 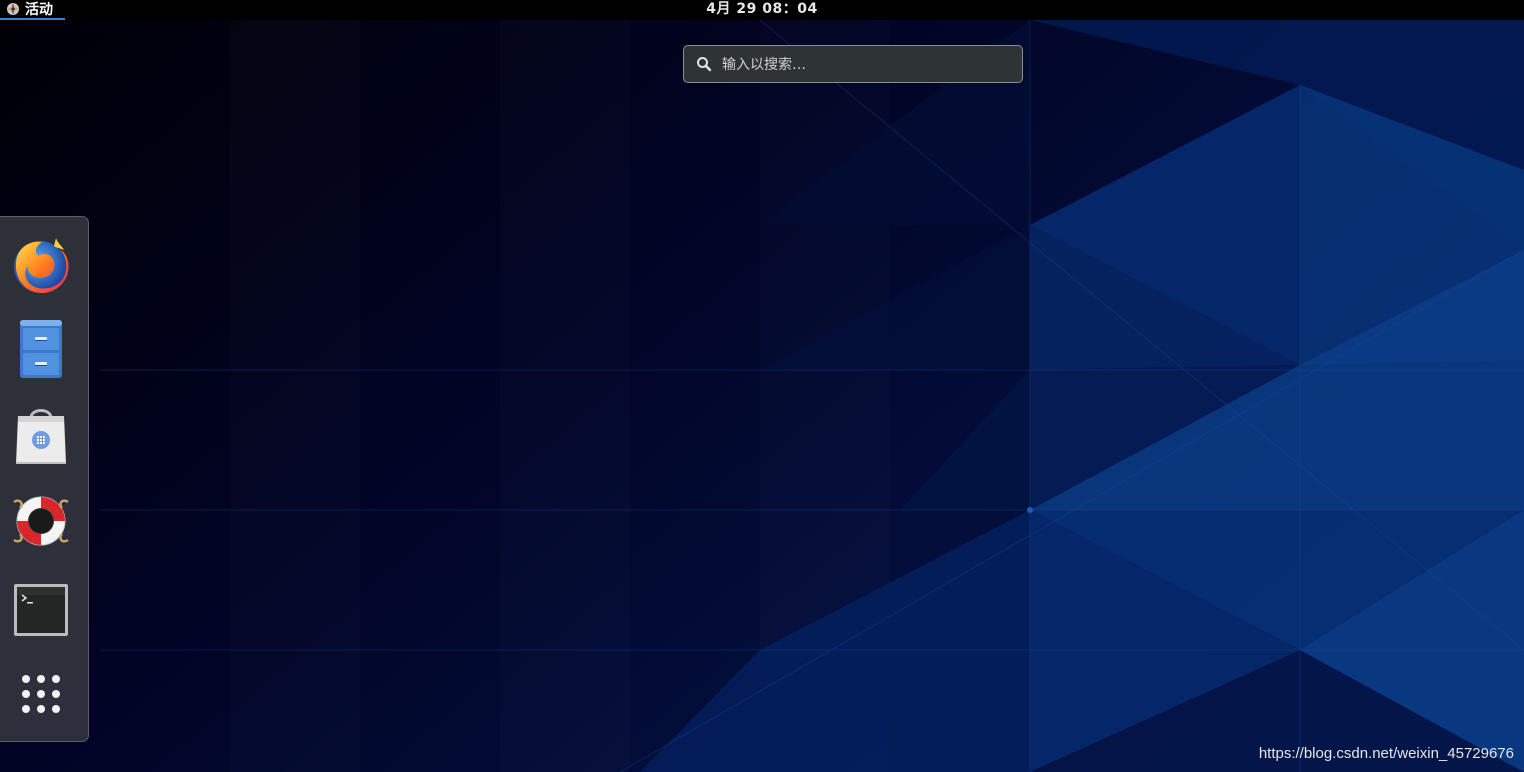 I want to click on dock-item-software, so click(x=41, y=435).